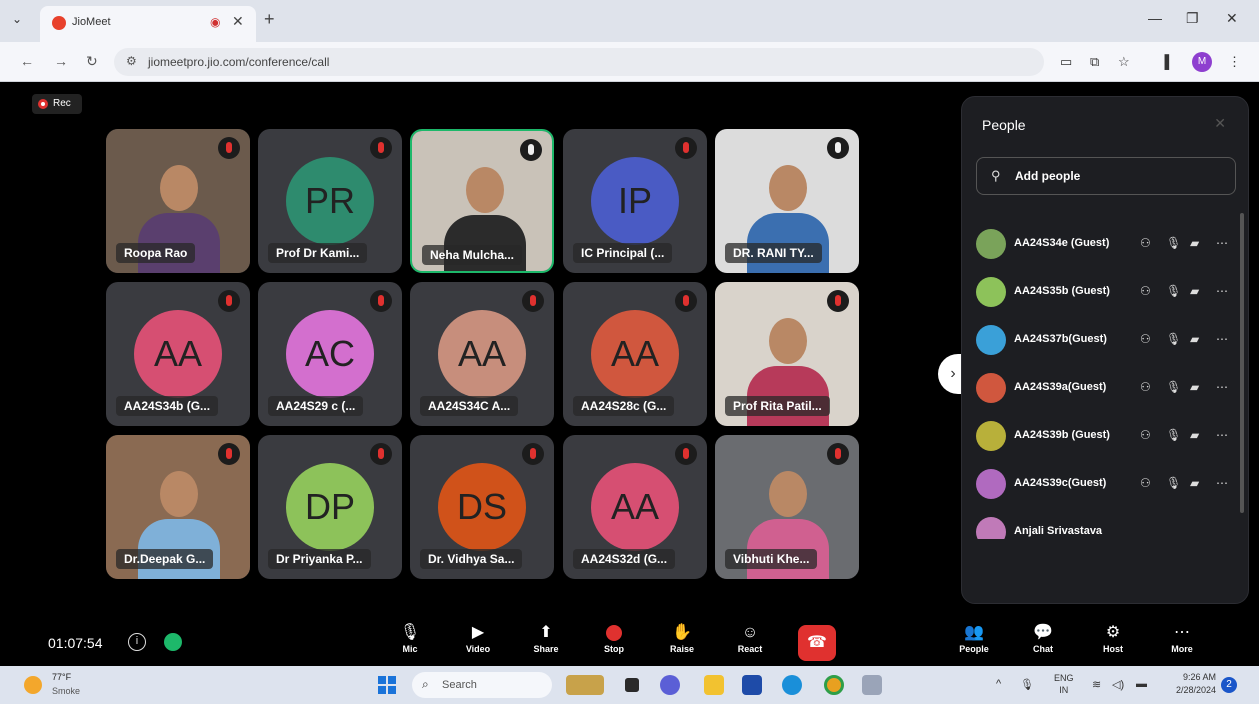 The height and width of the screenshot is (704, 1259). What do you see at coordinates (714, 685) in the screenshot?
I see `file-explorer-icon` at bounding box center [714, 685].